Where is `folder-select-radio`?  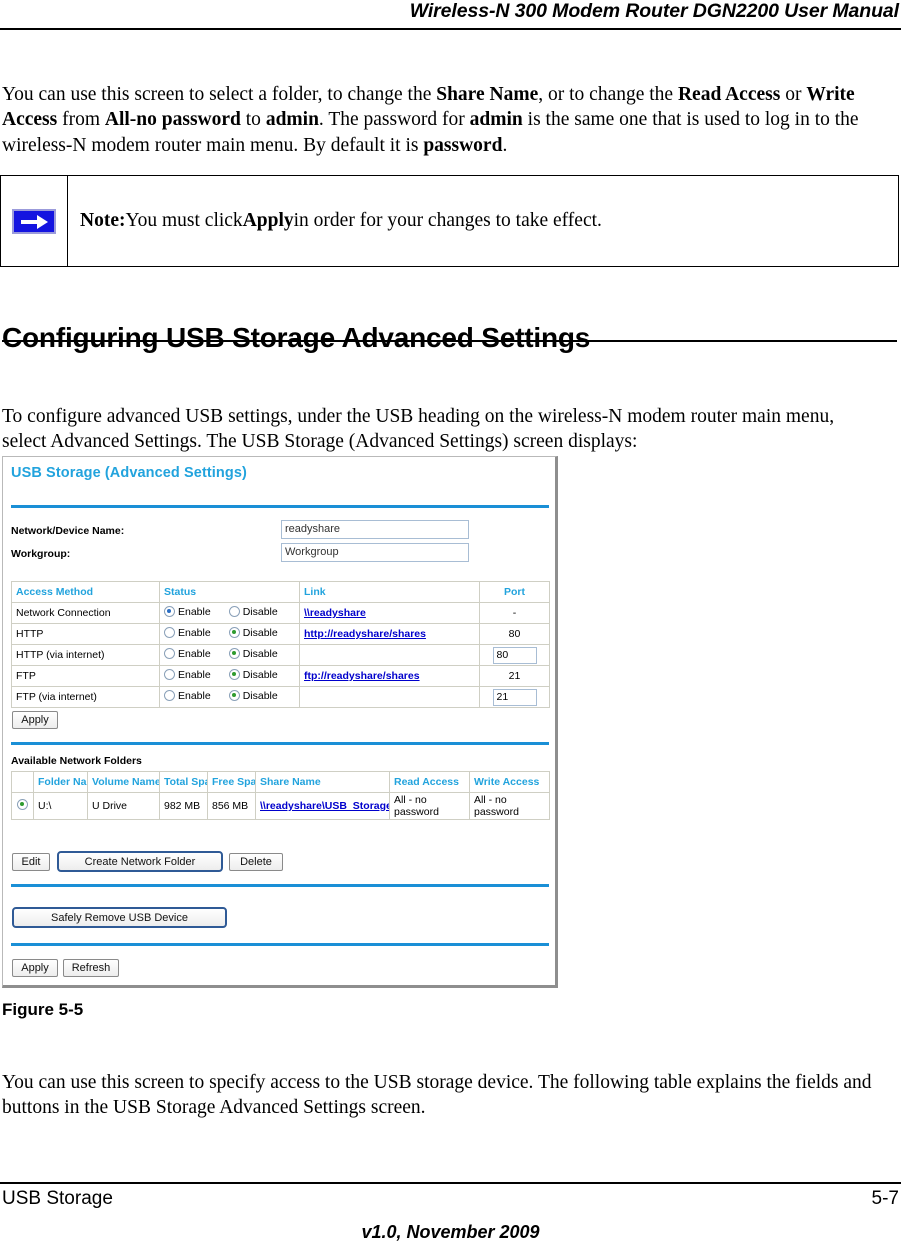 folder-select-radio is located at coordinates (22, 804).